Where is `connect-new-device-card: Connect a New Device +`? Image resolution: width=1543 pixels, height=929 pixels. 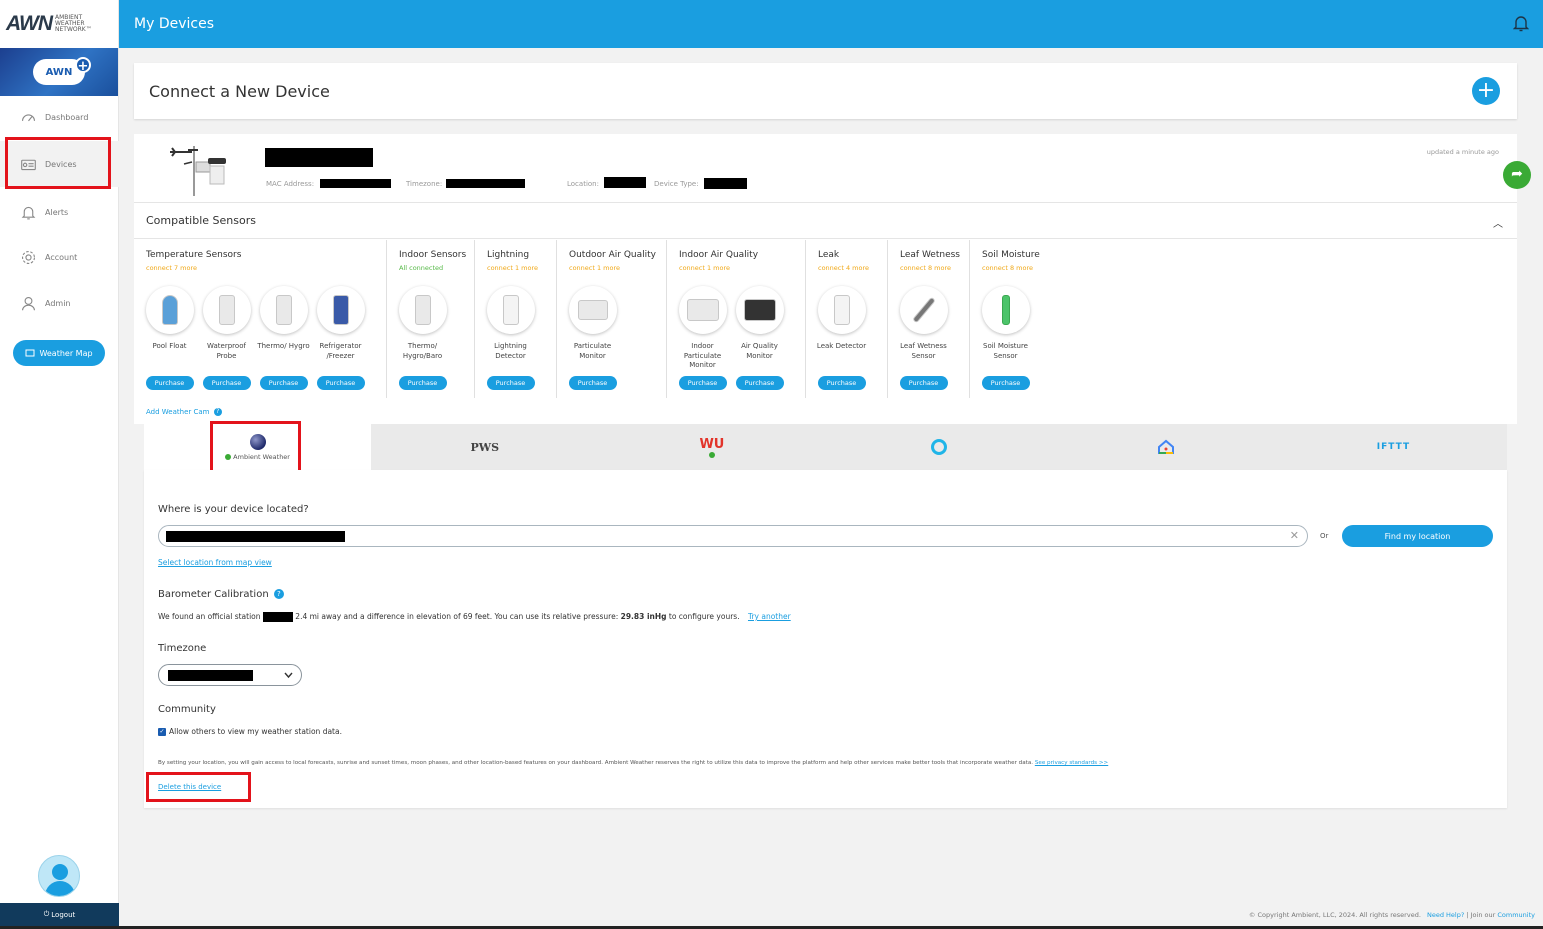
connect-new-device-card: Connect a New Device + is located at coordinates (825, 91).